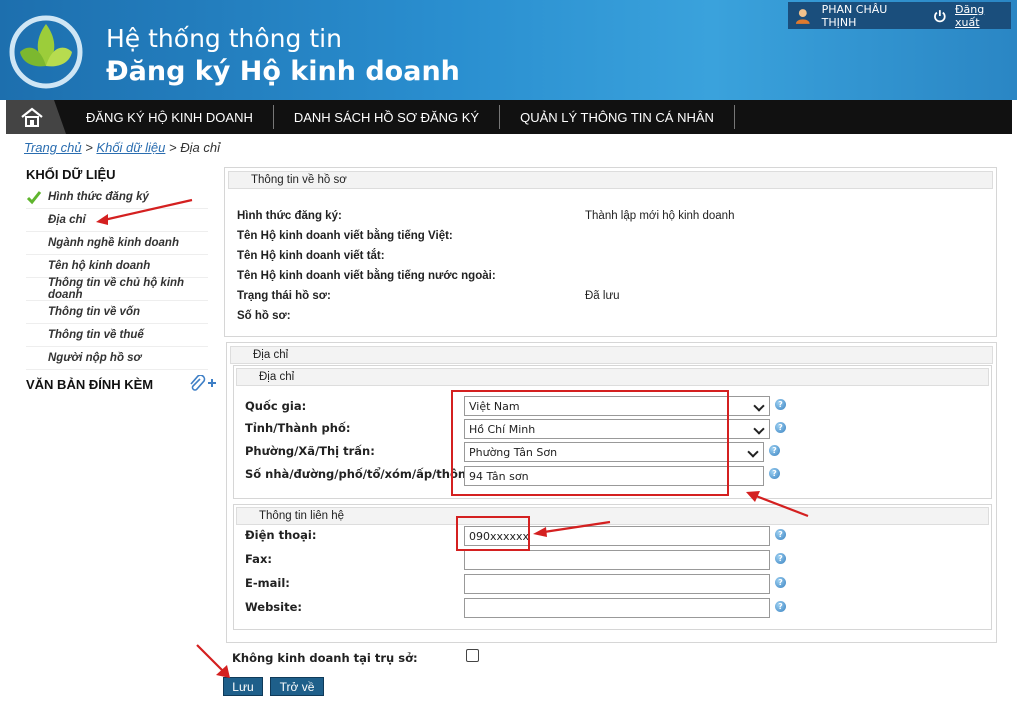  I want to click on fax-input, so click(617, 560).